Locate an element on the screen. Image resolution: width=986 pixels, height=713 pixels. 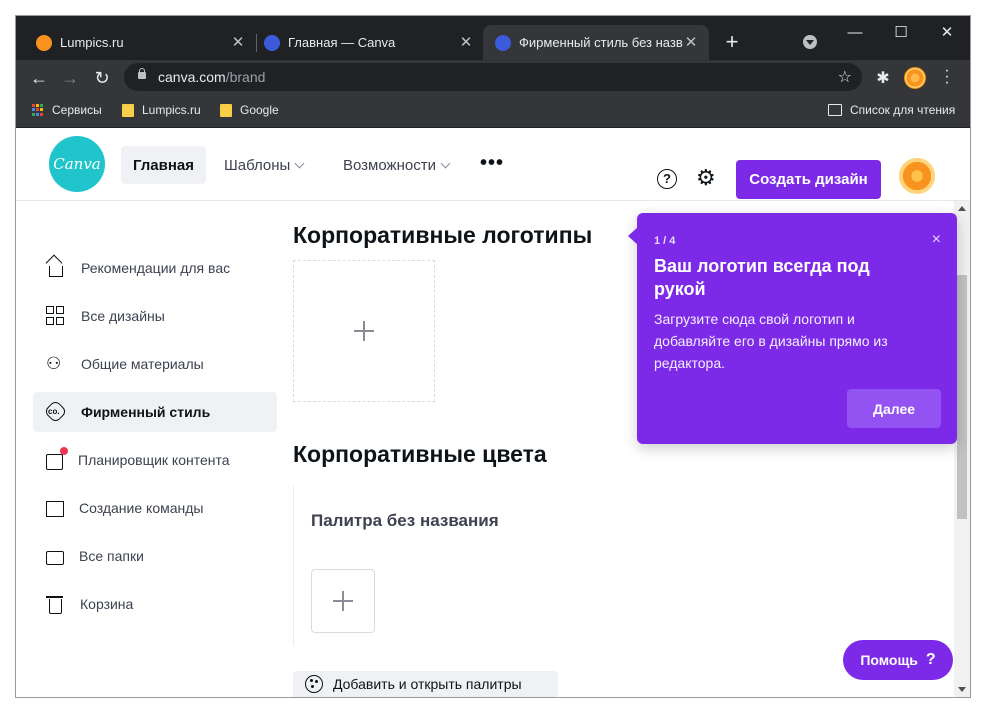
gear-icon: ⚙ is located at coordinates (706, 178).